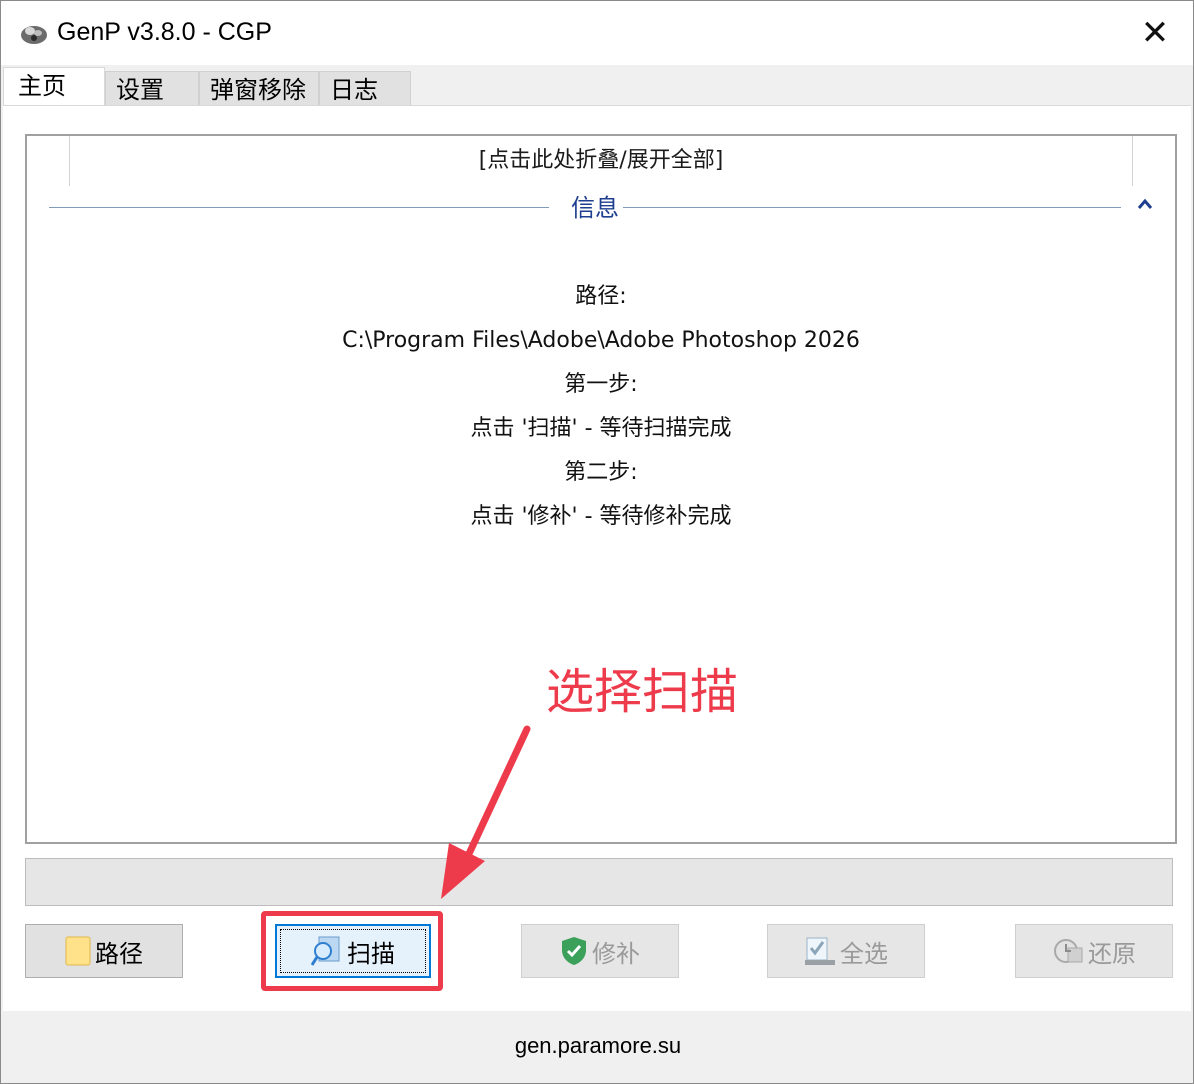 The height and width of the screenshot is (1084, 1194). What do you see at coordinates (601, 161) in the screenshot?
I see `collapse-expand-toggle: [点击此处折叠/展开全部]` at bounding box center [601, 161].